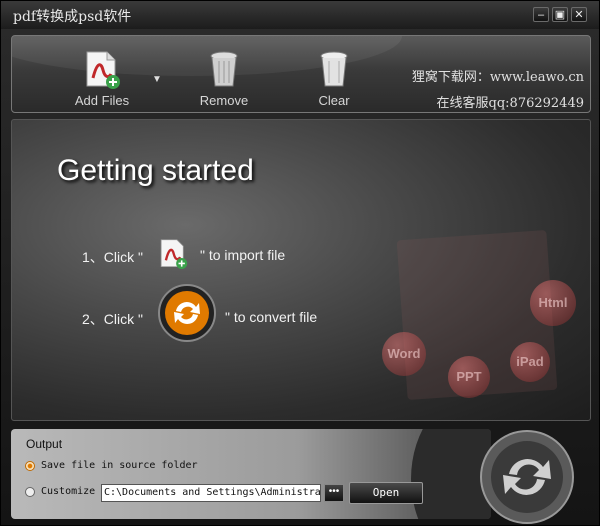 The width and height of the screenshot is (600, 526). Describe the element at coordinates (102, 100) in the screenshot. I see `add-files-label: Add Files` at that location.